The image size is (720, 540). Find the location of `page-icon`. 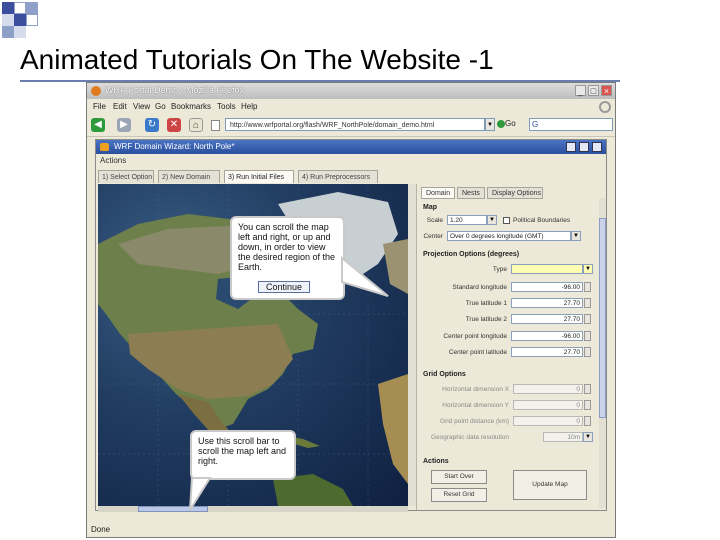

page-icon is located at coordinates (215, 125).